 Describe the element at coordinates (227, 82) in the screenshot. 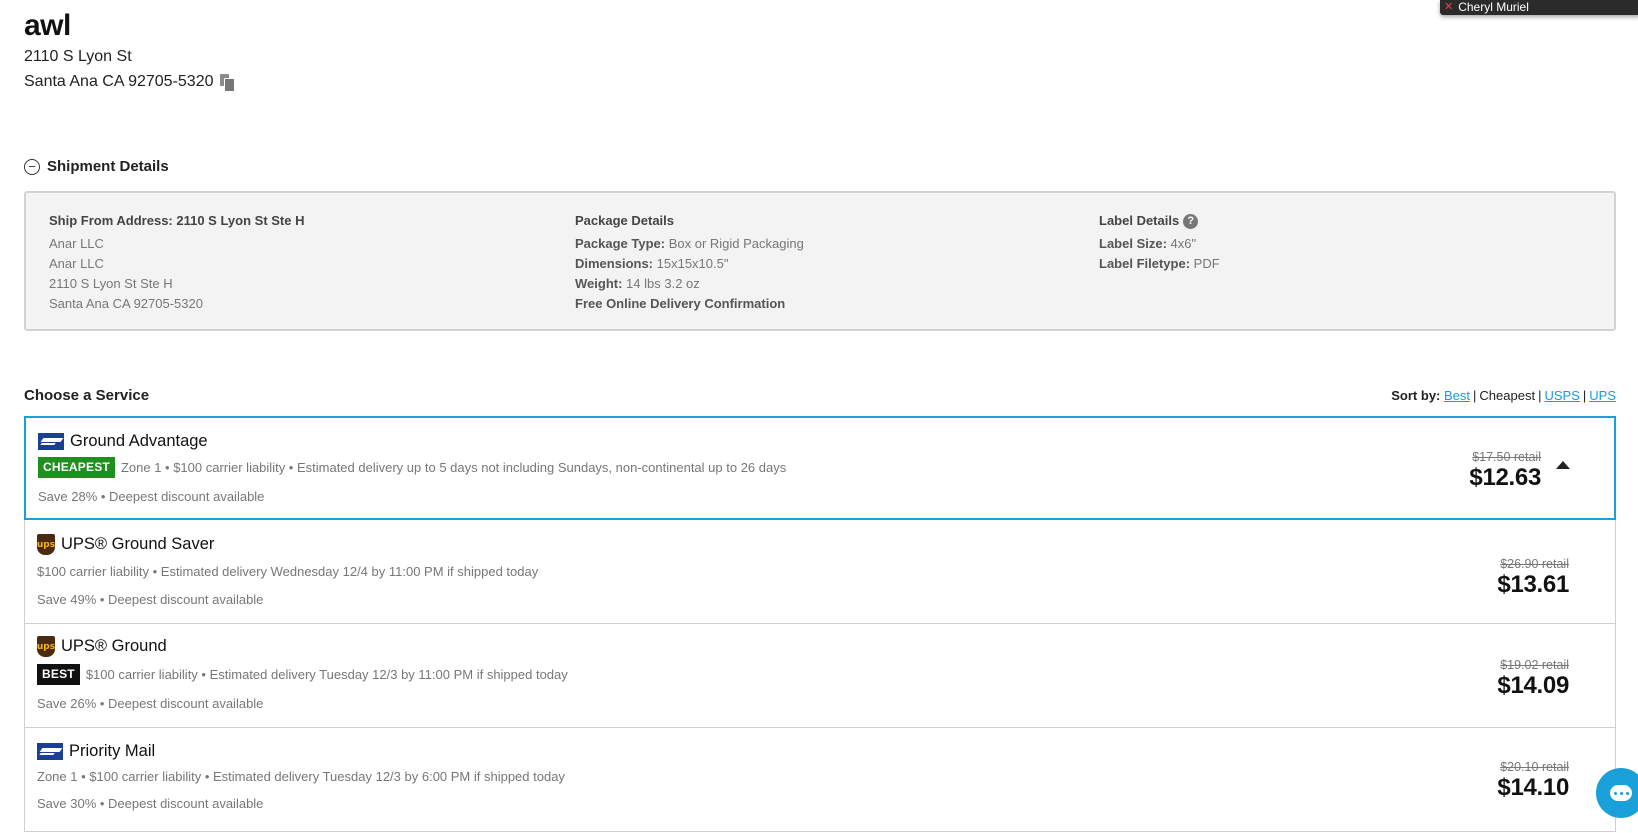

I see `copy-icon` at that location.